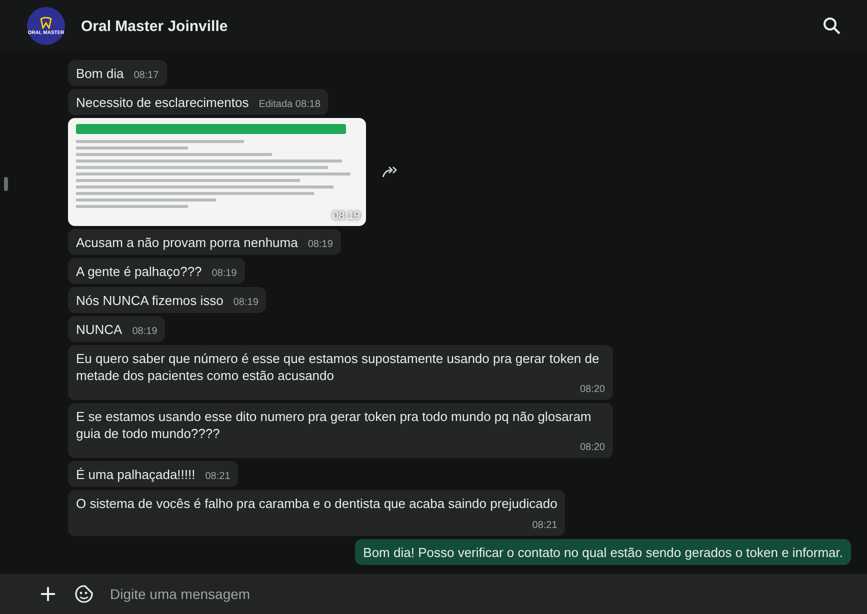 This screenshot has height=614, width=867. I want to click on message-text: Necessito de esclarecimentos, so click(162, 102).